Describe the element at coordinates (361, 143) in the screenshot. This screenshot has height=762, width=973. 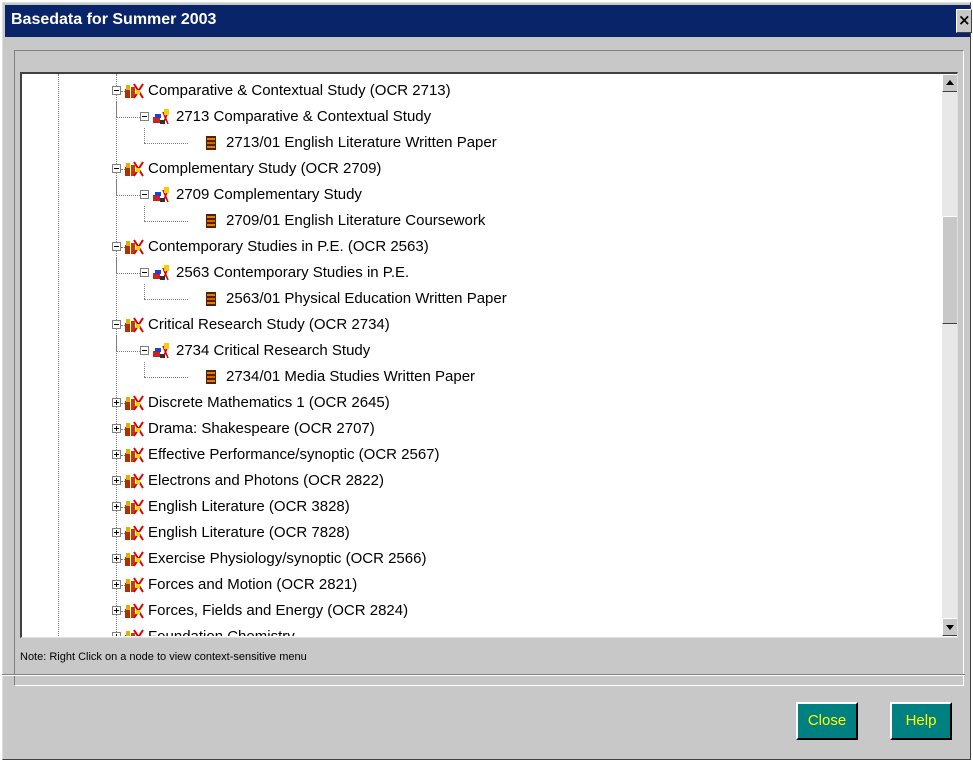
I see `tree-node-label: 2713/01 English Literature Written Paper` at that location.